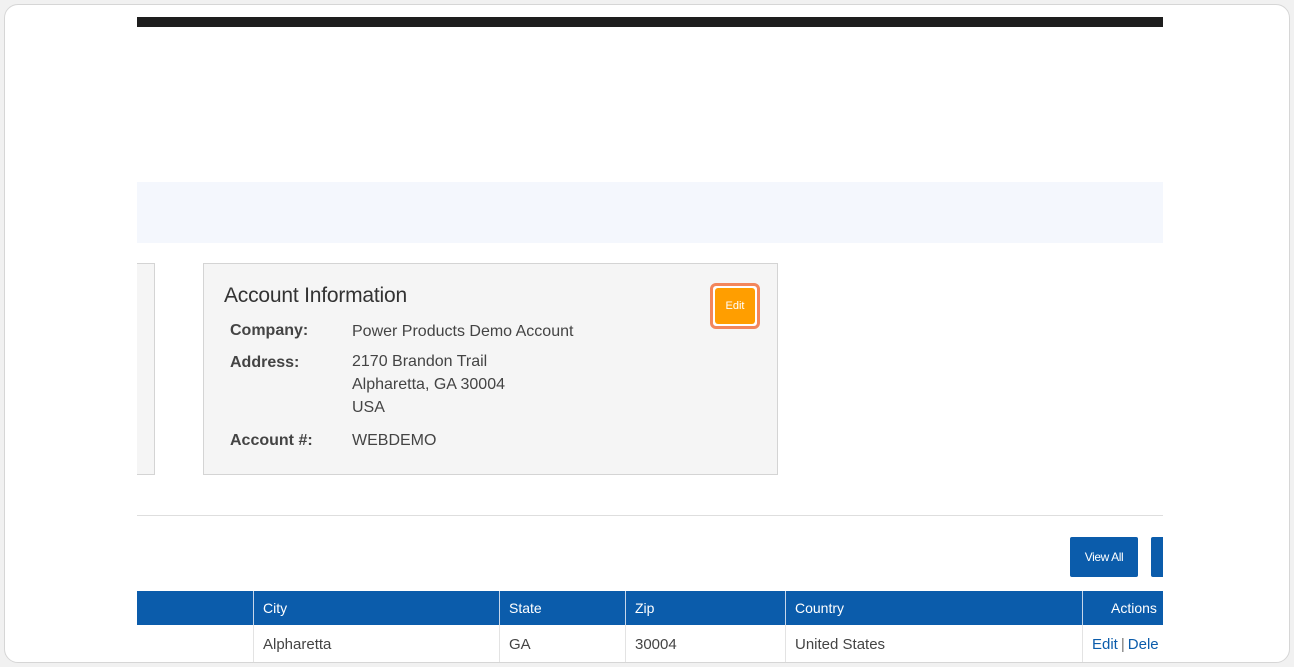 The width and height of the screenshot is (1294, 667). What do you see at coordinates (315, 295) in the screenshot?
I see `account-information-title: Account Information` at bounding box center [315, 295].